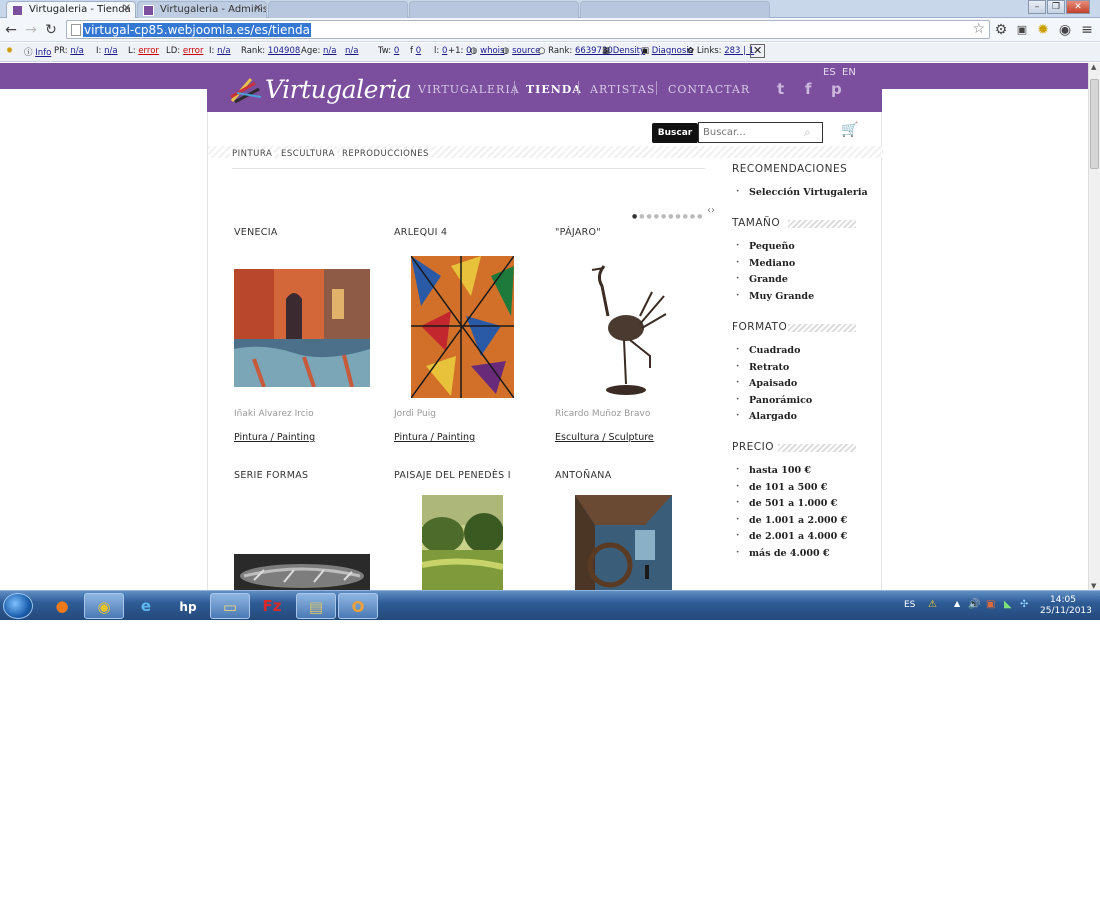  I want to click on back-arrow-icon: ←, so click(11, 30).